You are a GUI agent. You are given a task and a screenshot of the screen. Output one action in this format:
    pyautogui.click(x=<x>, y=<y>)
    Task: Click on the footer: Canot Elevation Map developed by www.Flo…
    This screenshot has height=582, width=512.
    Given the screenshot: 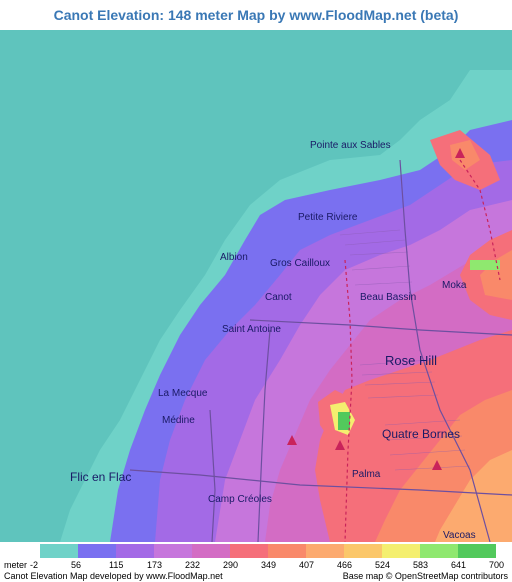 What is the action you would take?
    pyautogui.click(x=256, y=576)
    